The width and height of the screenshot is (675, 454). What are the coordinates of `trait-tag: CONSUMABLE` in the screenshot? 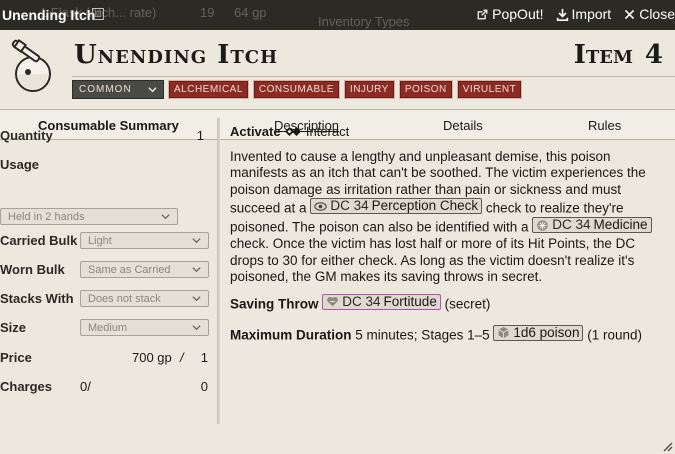 It's located at (296, 89).